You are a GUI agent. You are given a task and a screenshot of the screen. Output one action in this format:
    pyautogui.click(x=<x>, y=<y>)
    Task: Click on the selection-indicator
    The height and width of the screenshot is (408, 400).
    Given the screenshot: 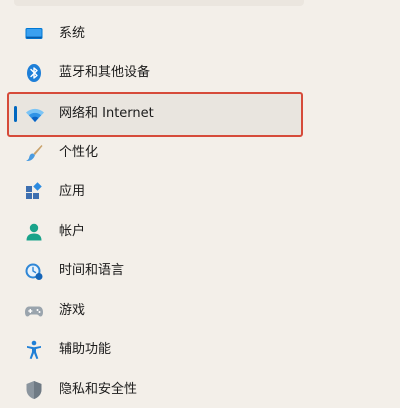 What is the action you would take?
    pyautogui.click(x=15, y=114)
    